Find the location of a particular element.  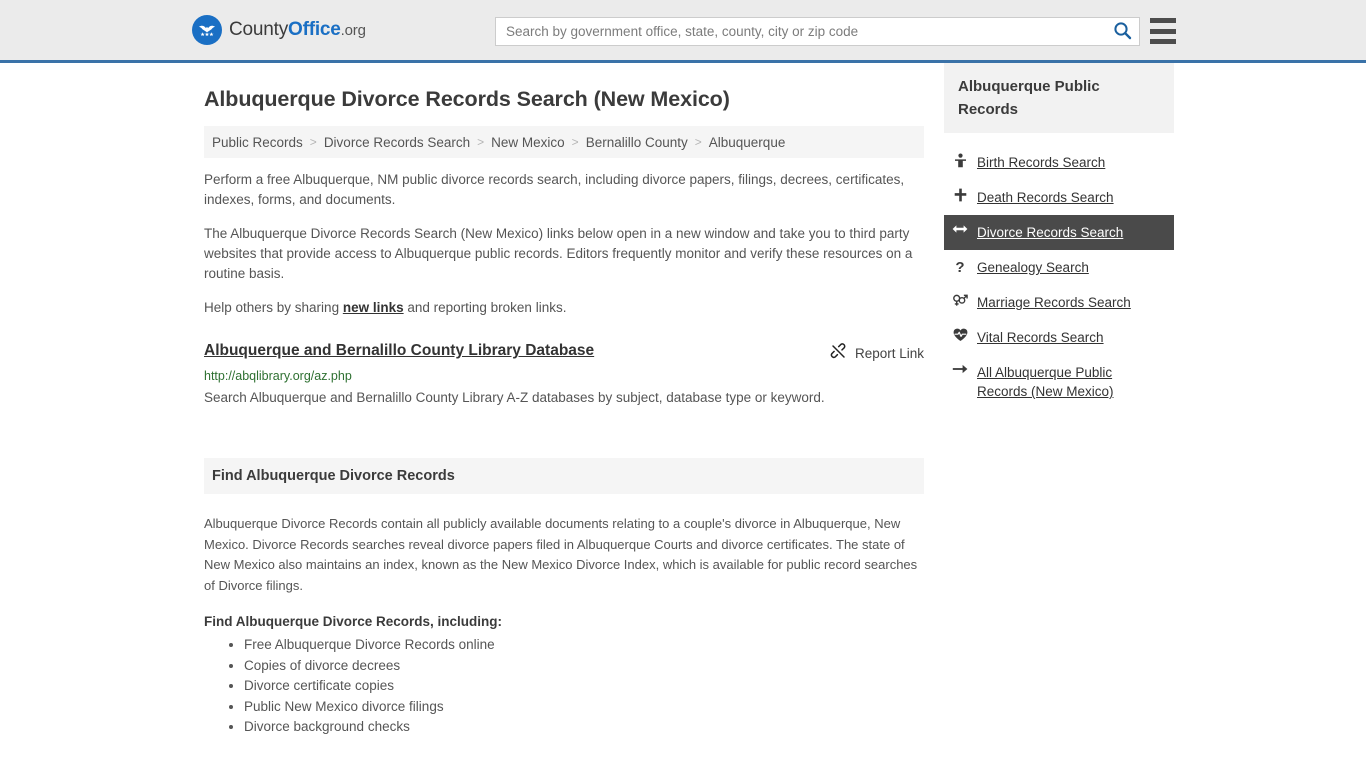

eagle-stars-seal-icon is located at coordinates (207, 30).